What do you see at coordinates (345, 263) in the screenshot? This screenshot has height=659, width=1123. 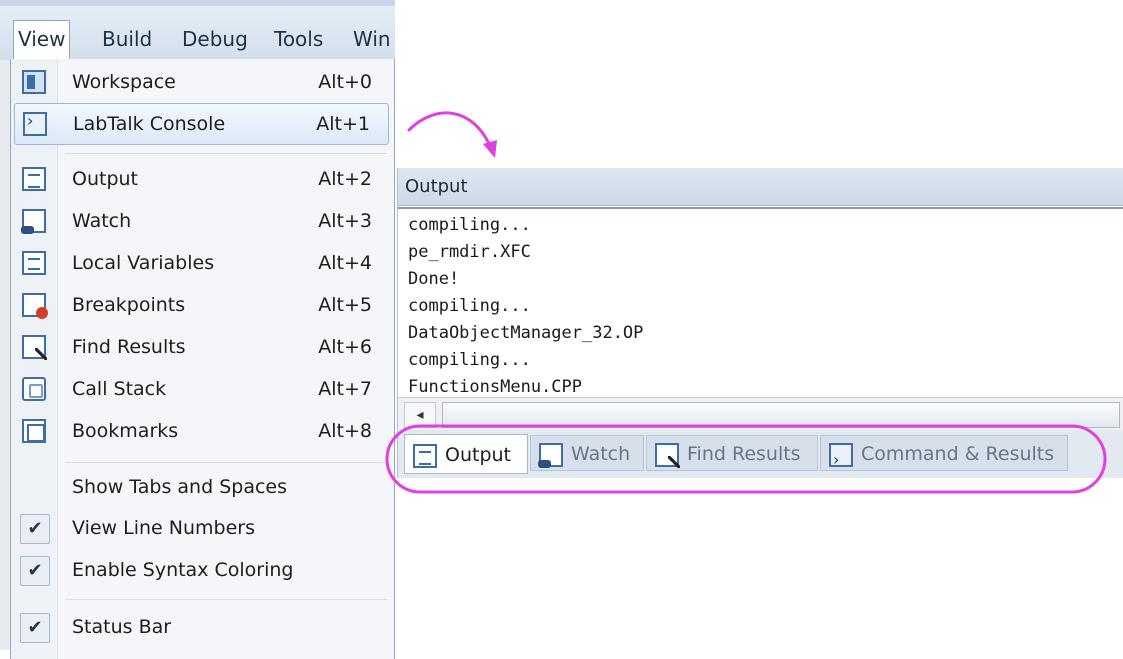 I see `menu-item-shortcut: Alt+4` at bounding box center [345, 263].